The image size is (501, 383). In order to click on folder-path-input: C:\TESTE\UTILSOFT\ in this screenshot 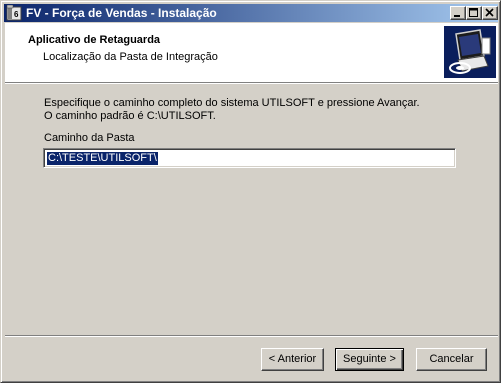, I will do `click(249, 158)`.